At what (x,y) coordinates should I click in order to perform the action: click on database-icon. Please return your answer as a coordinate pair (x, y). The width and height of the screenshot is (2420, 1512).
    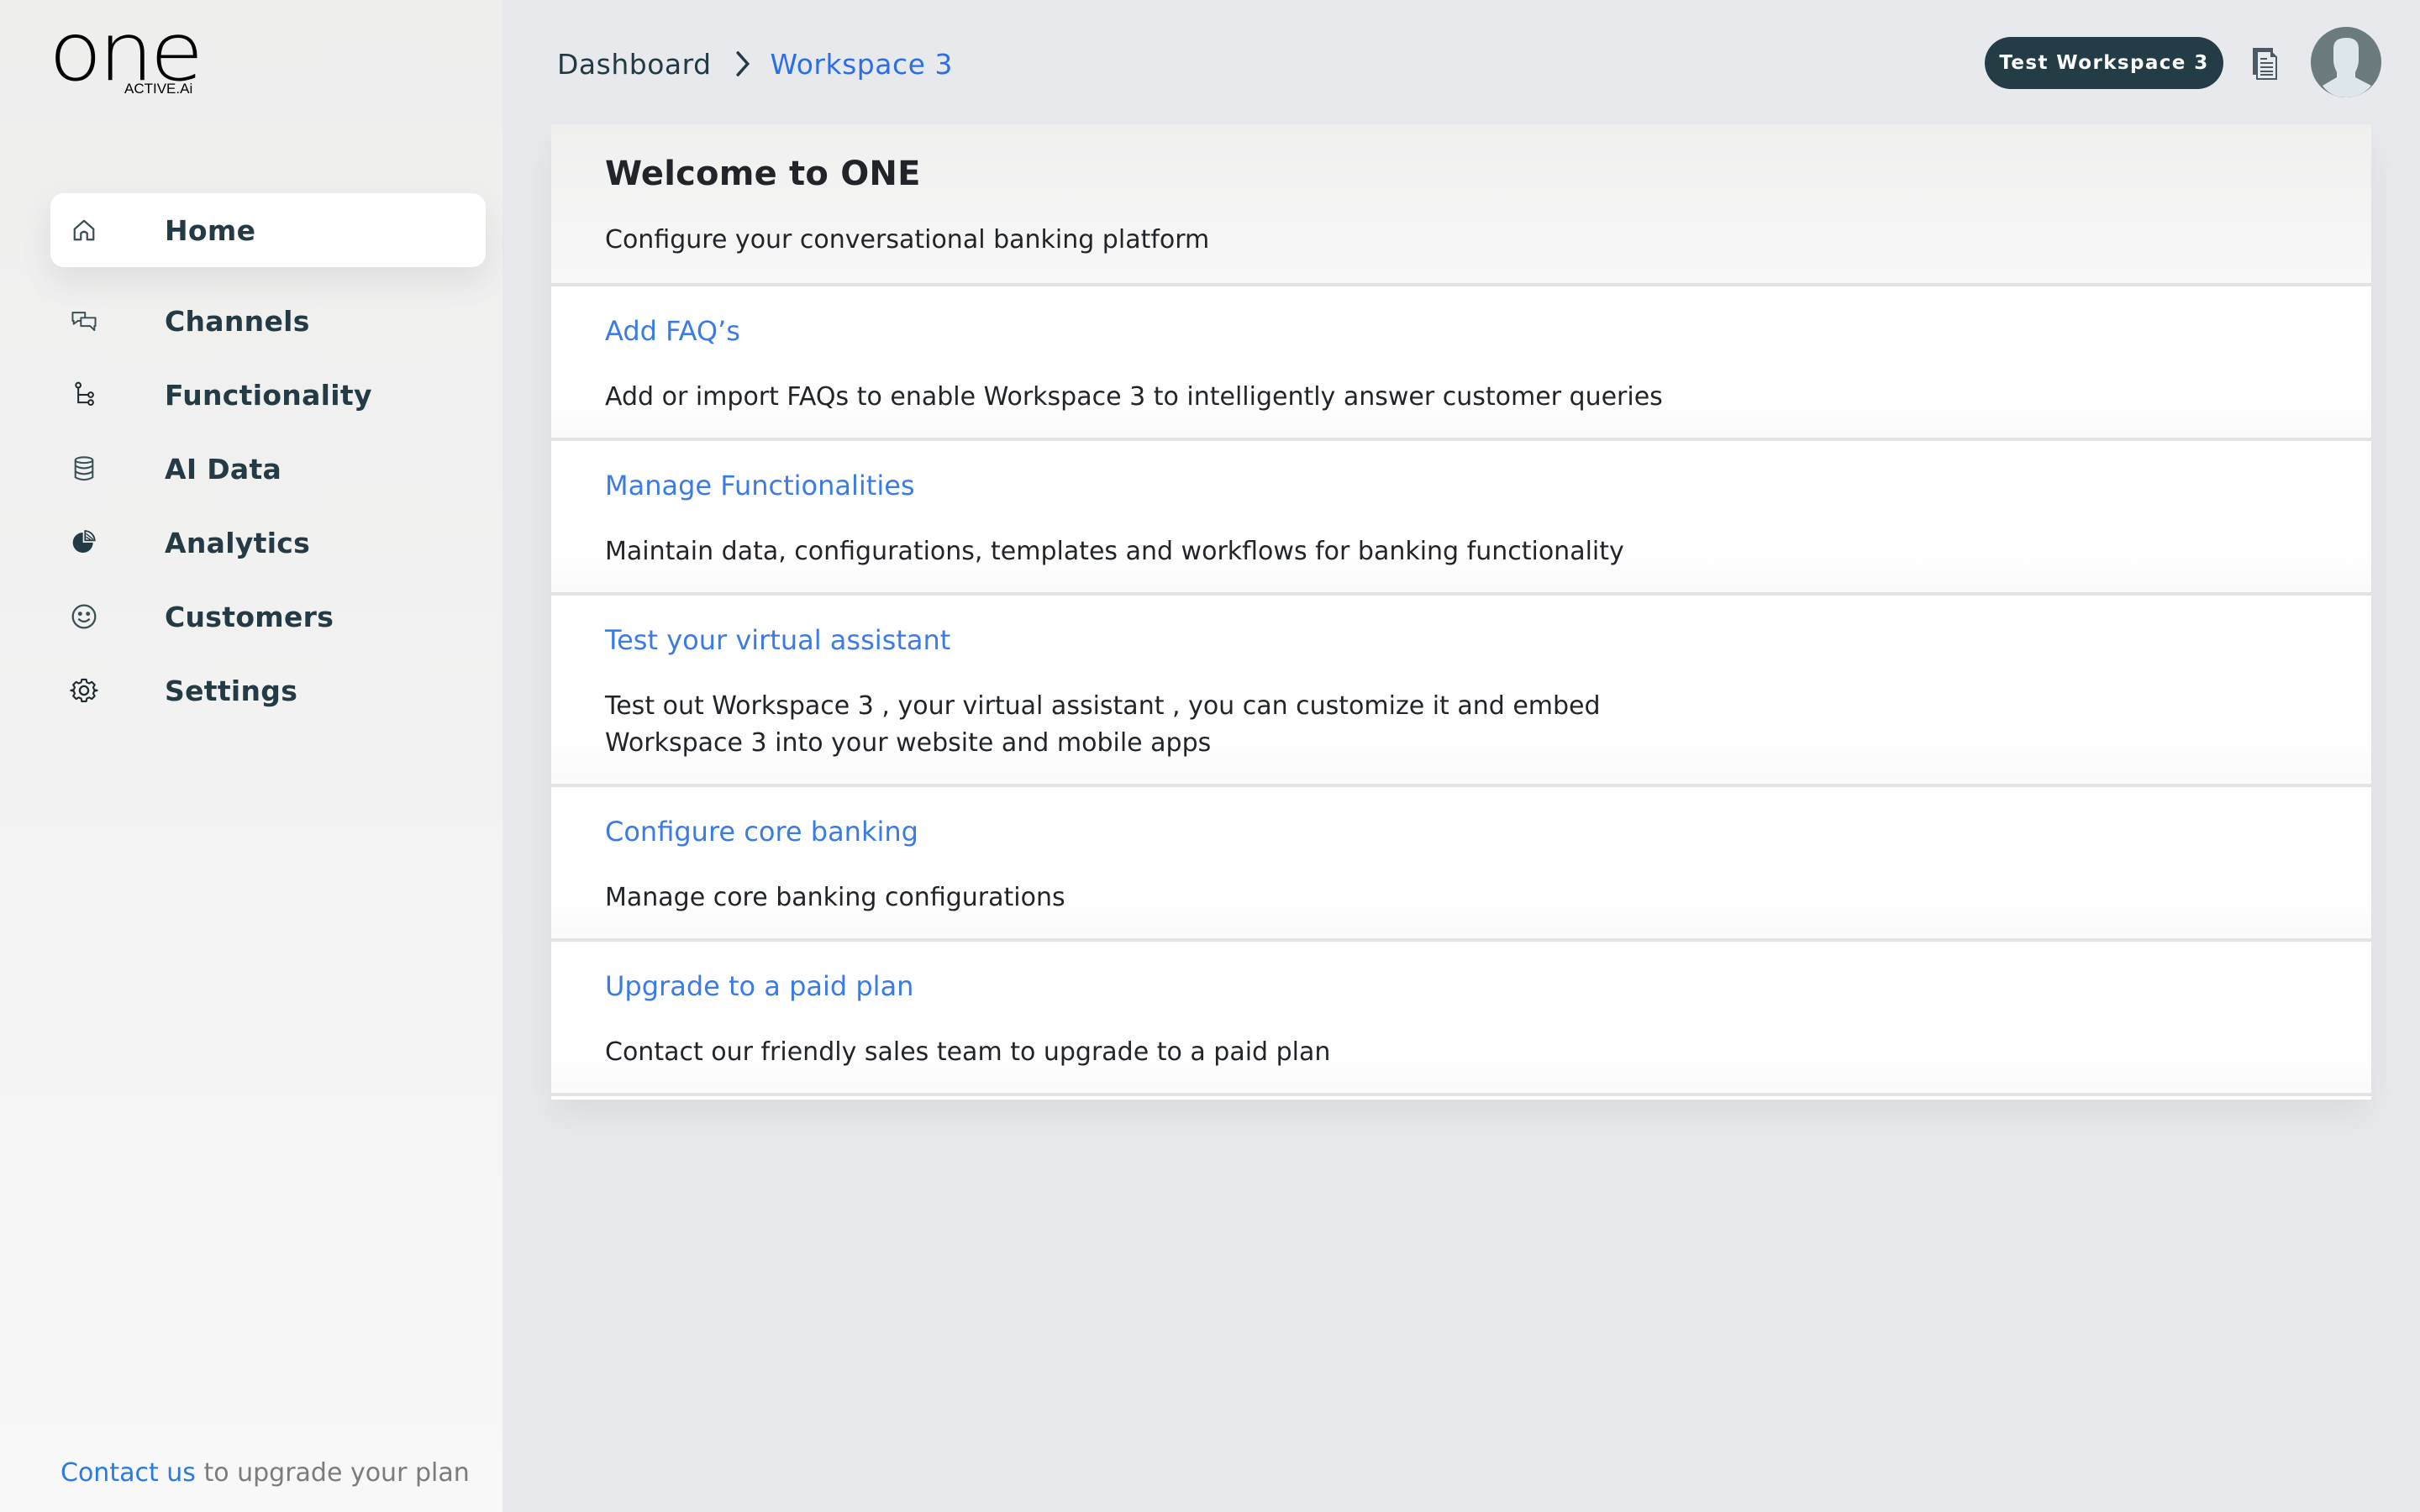
    Looking at the image, I should click on (84, 469).